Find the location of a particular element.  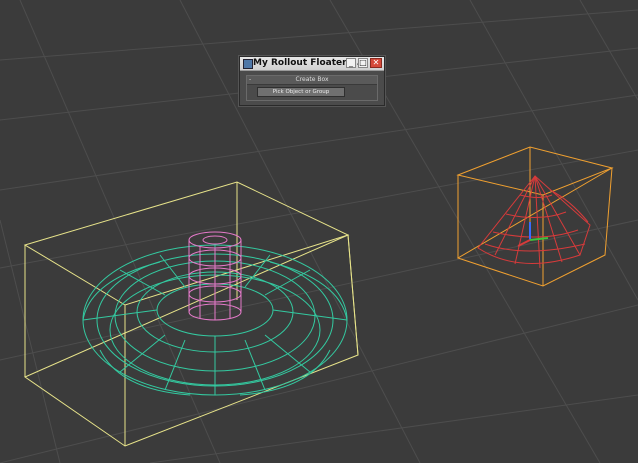

create-box-rollout: - Create Box Pick Object or Group is located at coordinates (312, 88).